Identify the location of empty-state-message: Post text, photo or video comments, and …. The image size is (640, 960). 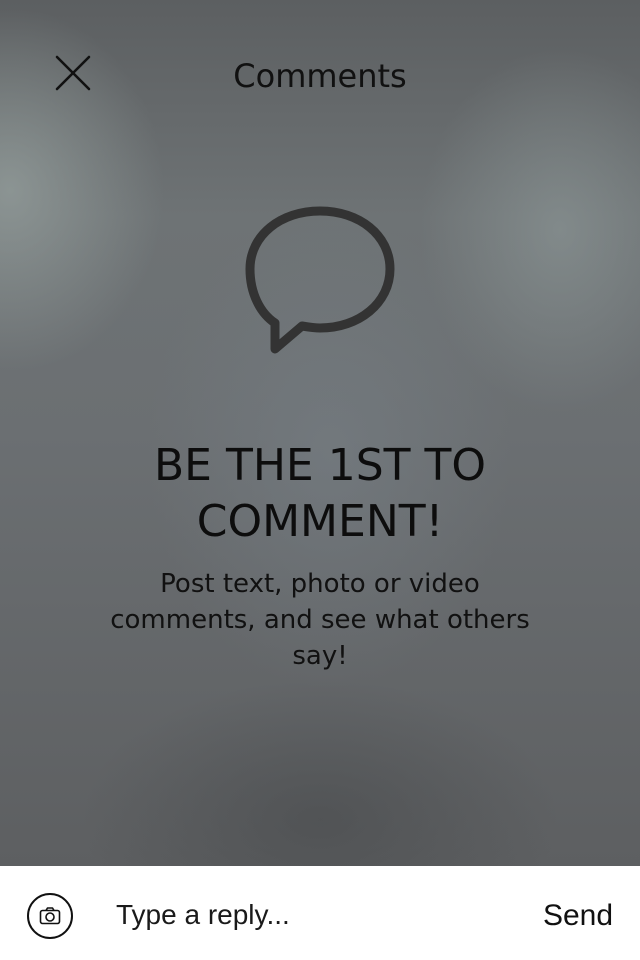
(320, 620).